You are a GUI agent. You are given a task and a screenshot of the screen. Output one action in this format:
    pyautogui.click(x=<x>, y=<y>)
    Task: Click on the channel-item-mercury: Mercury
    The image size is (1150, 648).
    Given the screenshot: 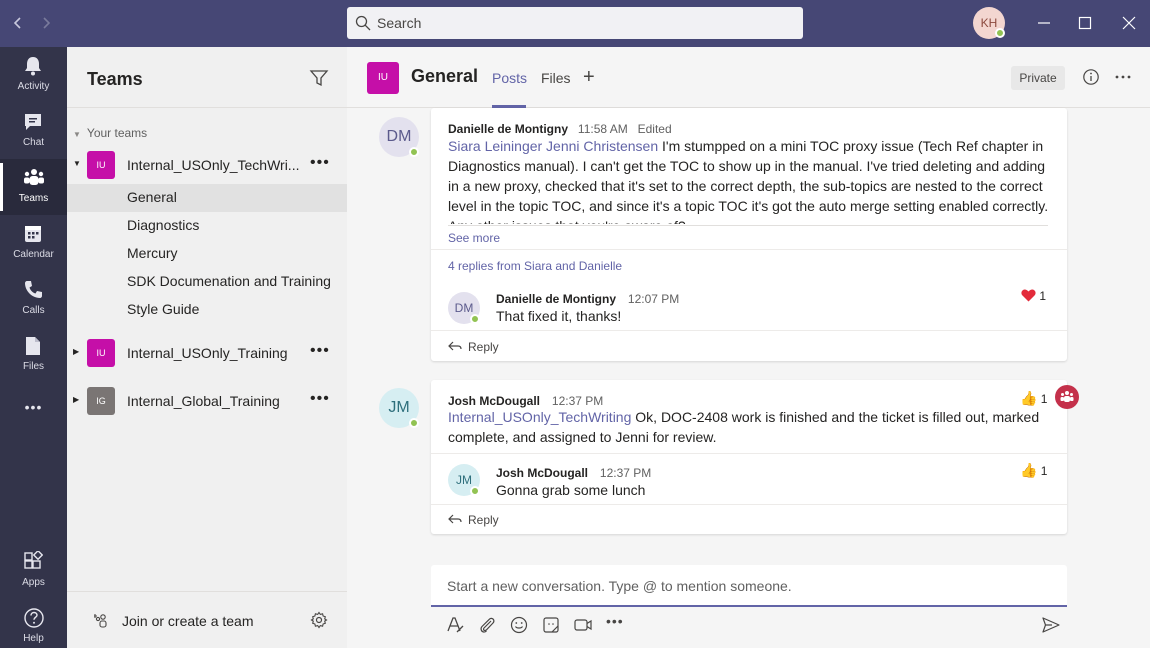 What is the action you would take?
    pyautogui.click(x=207, y=254)
    